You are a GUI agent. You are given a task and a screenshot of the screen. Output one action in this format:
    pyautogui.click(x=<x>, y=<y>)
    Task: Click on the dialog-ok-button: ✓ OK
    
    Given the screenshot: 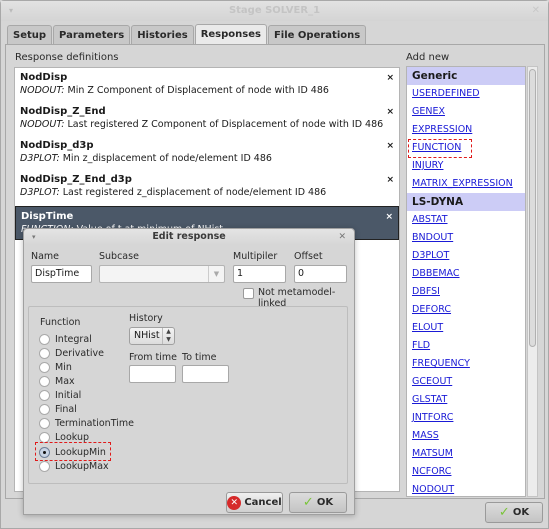 What is the action you would take?
    pyautogui.click(x=318, y=502)
    